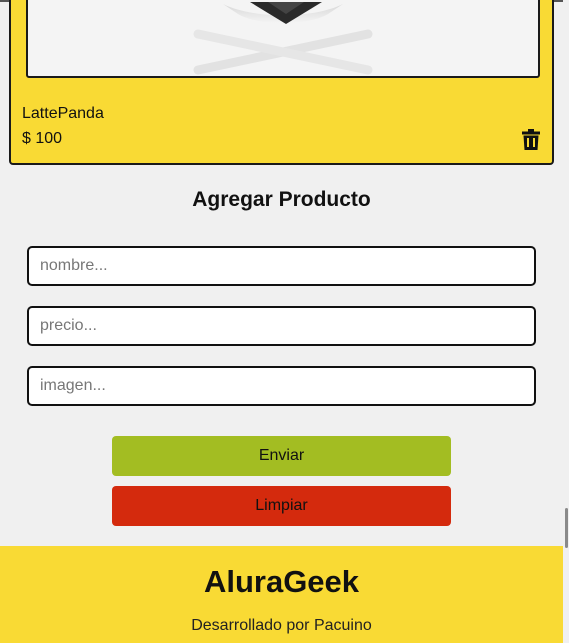  Describe the element at coordinates (281, 581) in the screenshot. I see `footer-brand: AluraGeek` at that location.